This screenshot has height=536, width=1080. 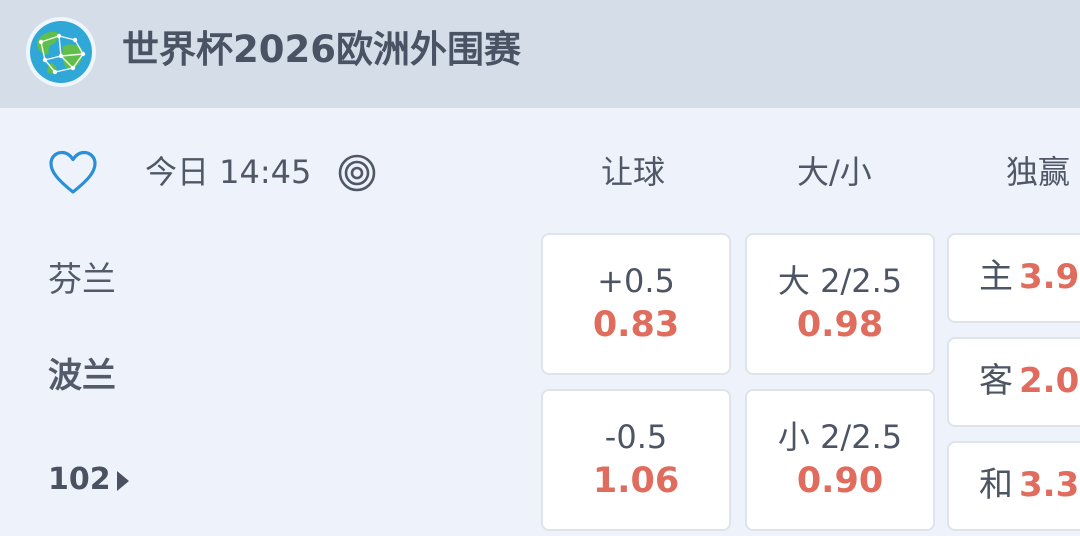 I want to click on winner-home-label: 主, so click(x=996, y=277).